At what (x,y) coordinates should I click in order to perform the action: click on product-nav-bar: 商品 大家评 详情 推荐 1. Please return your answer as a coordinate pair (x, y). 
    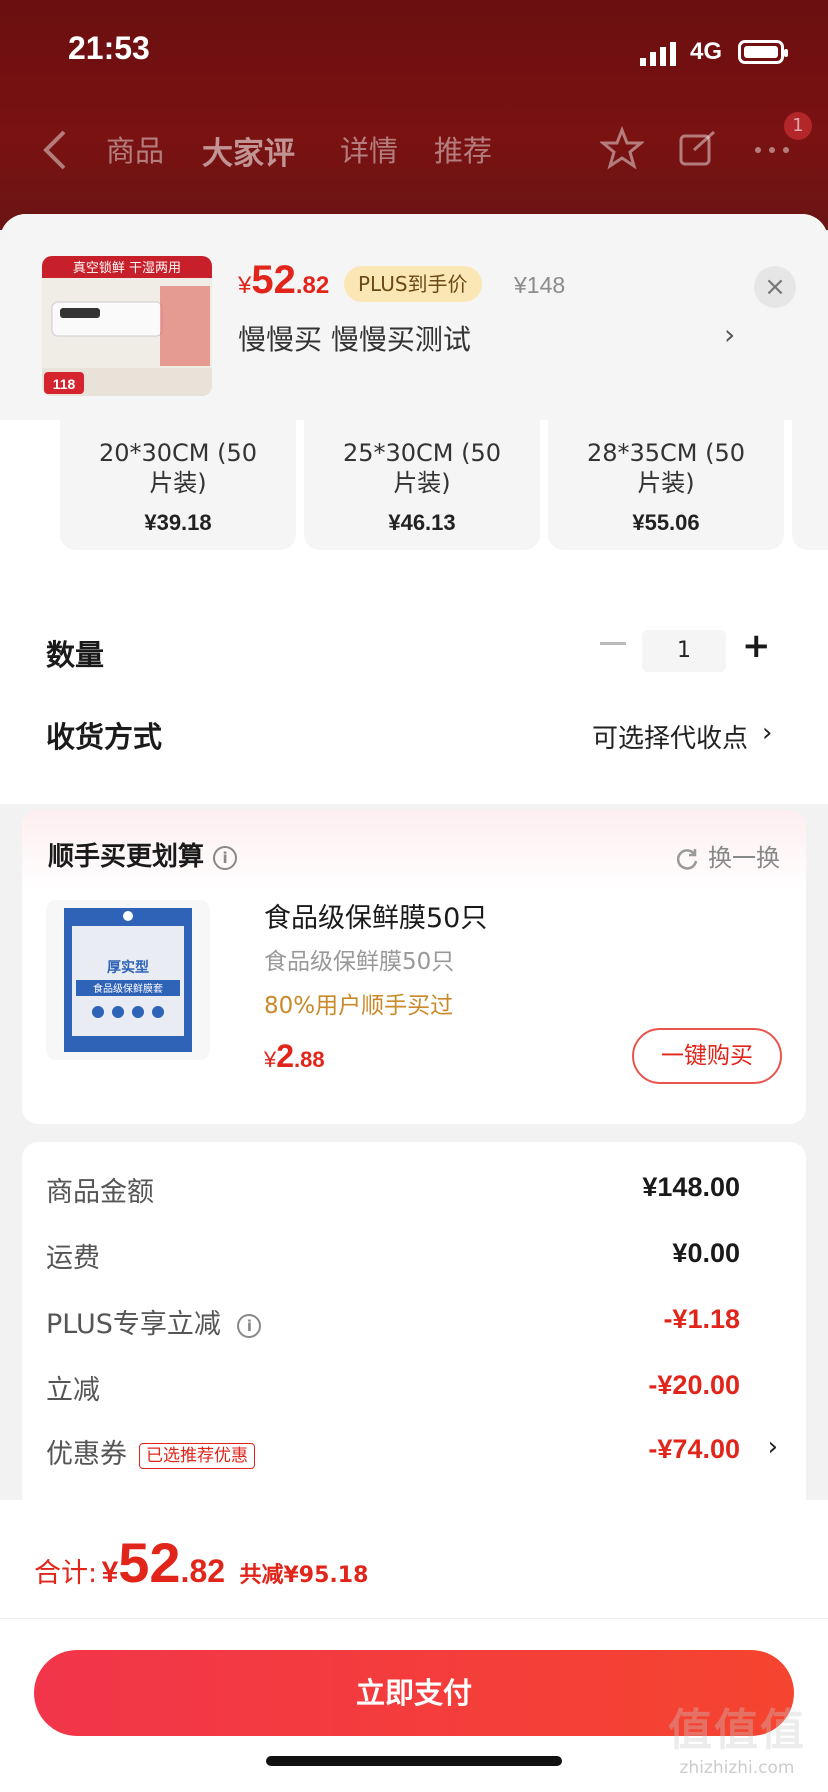
    Looking at the image, I should click on (414, 150).